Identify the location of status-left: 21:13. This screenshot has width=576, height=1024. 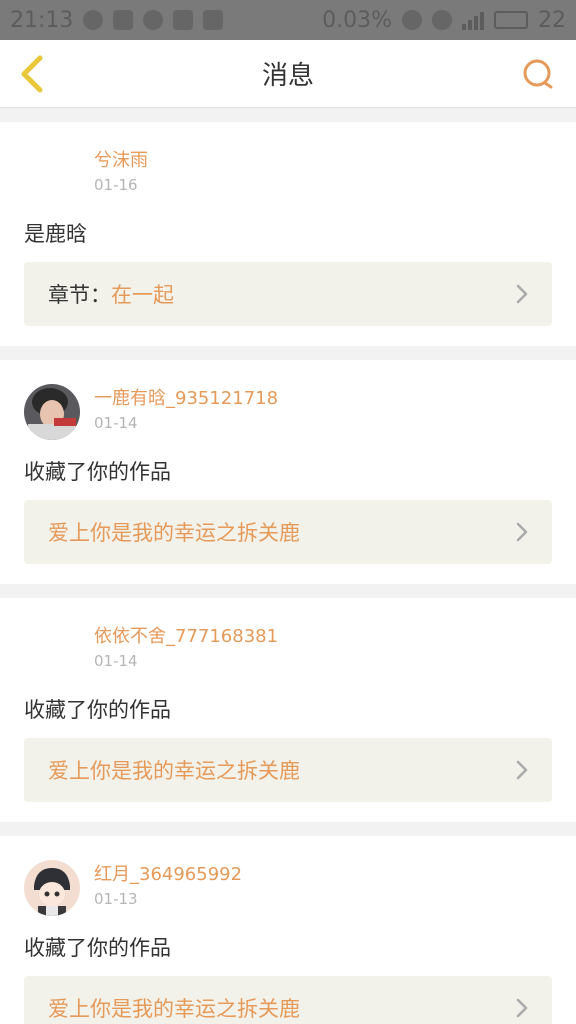
(117, 20).